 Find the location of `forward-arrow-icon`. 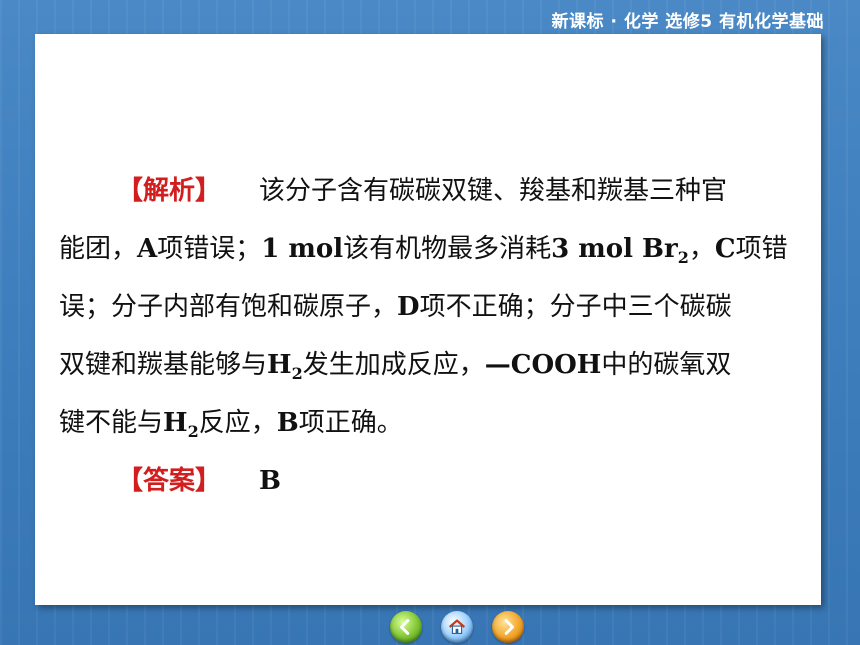

forward-arrow-icon is located at coordinates (509, 627).